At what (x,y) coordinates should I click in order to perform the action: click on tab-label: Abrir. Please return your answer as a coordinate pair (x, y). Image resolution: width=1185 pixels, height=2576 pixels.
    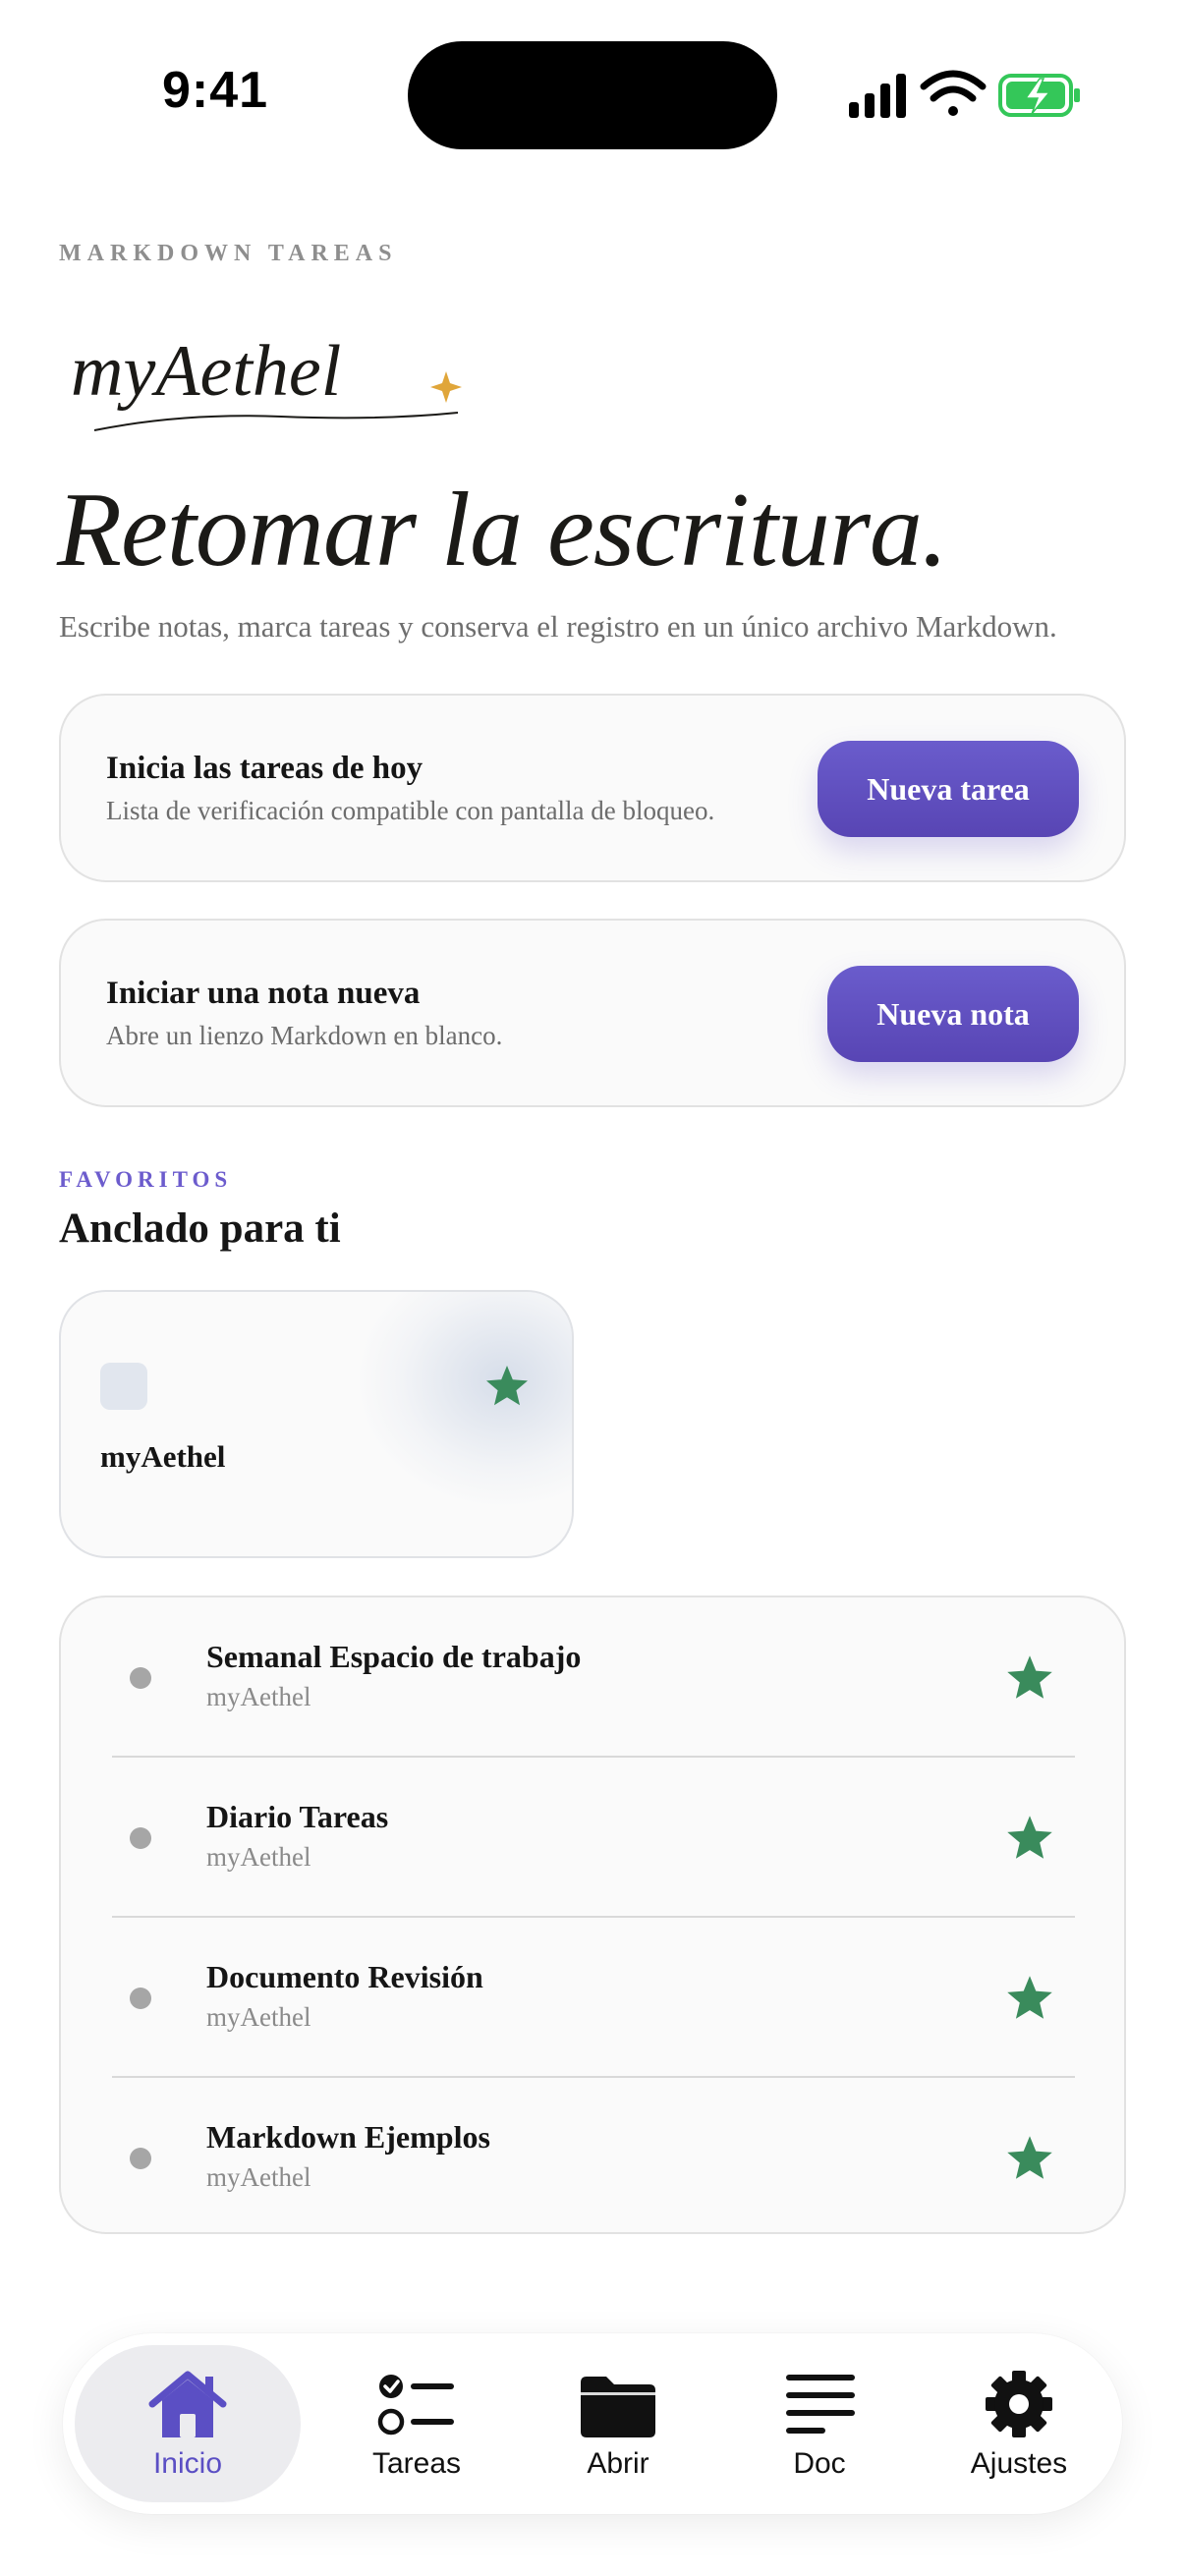
    Looking at the image, I should click on (618, 2463).